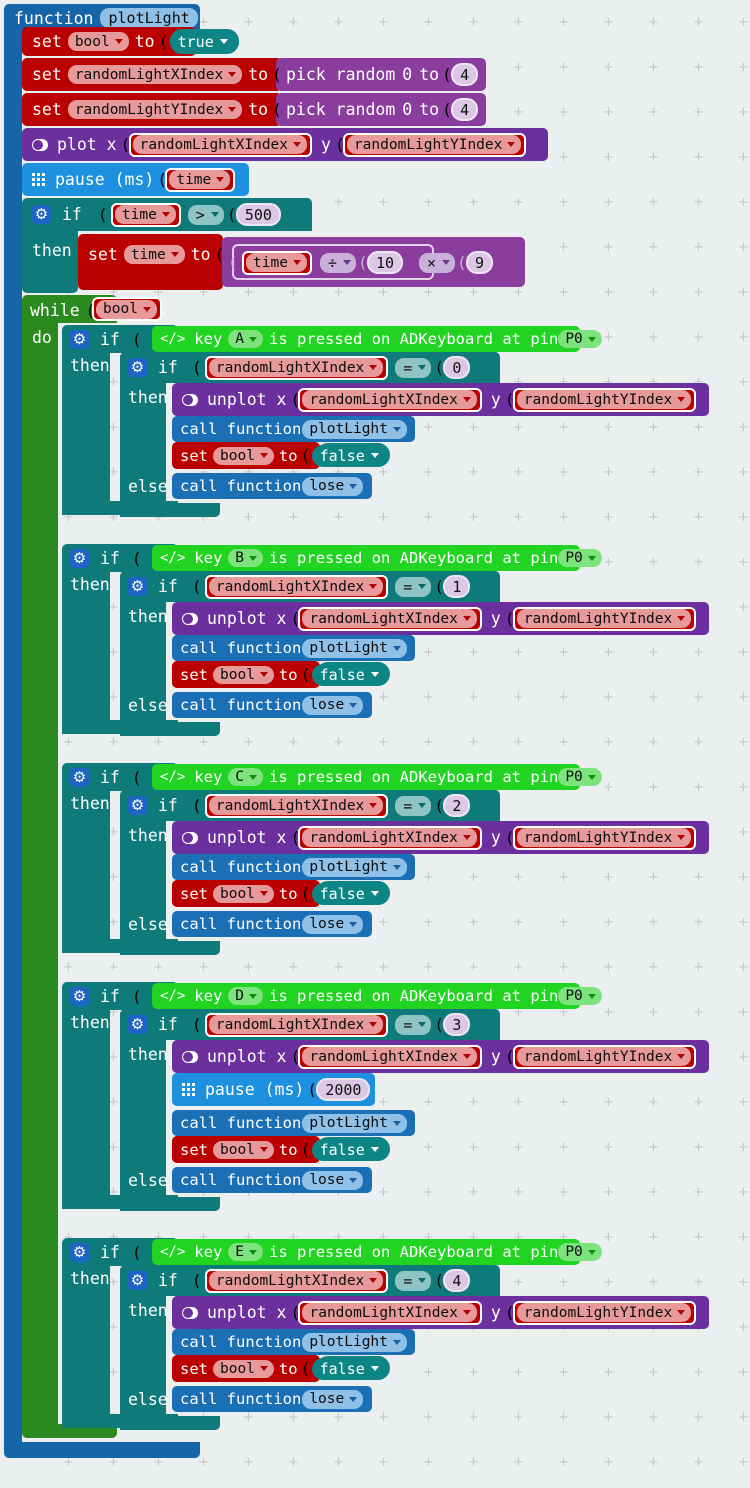  I want to click on compare-value-input: 2, so click(457, 805).